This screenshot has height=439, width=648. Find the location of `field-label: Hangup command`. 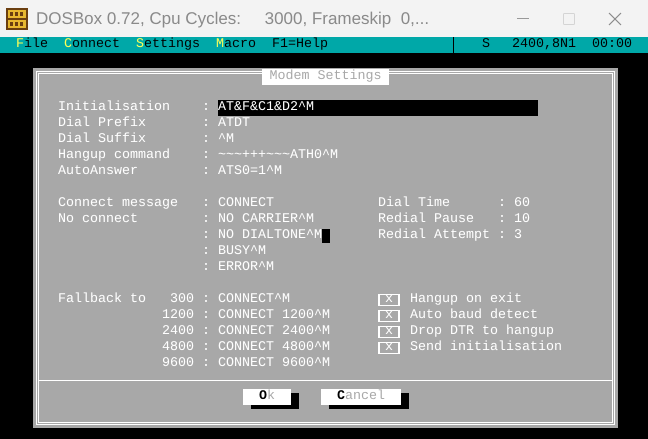

field-label: Hangup command is located at coordinates (114, 155).